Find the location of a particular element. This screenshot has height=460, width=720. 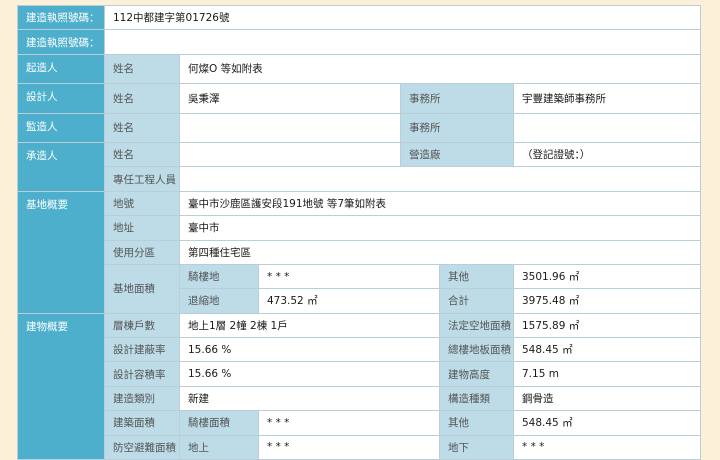

designer-row: 設計人 姓名 吳秉澤 事務所 宇豐建築師事務所 is located at coordinates (359, 98).